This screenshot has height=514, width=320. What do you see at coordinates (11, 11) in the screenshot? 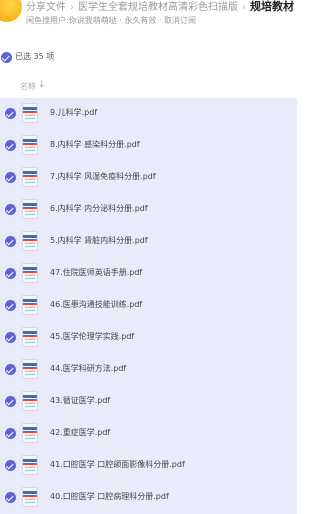
I see `avatar` at bounding box center [11, 11].